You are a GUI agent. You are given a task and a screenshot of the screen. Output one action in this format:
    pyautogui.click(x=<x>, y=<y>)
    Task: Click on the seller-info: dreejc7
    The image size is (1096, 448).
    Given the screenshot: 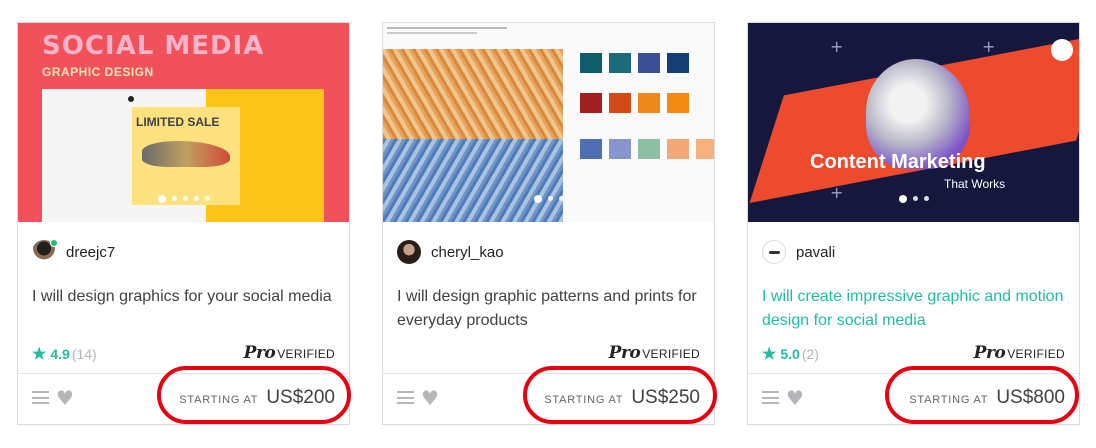 What is the action you would take?
    pyautogui.click(x=73, y=252)
    